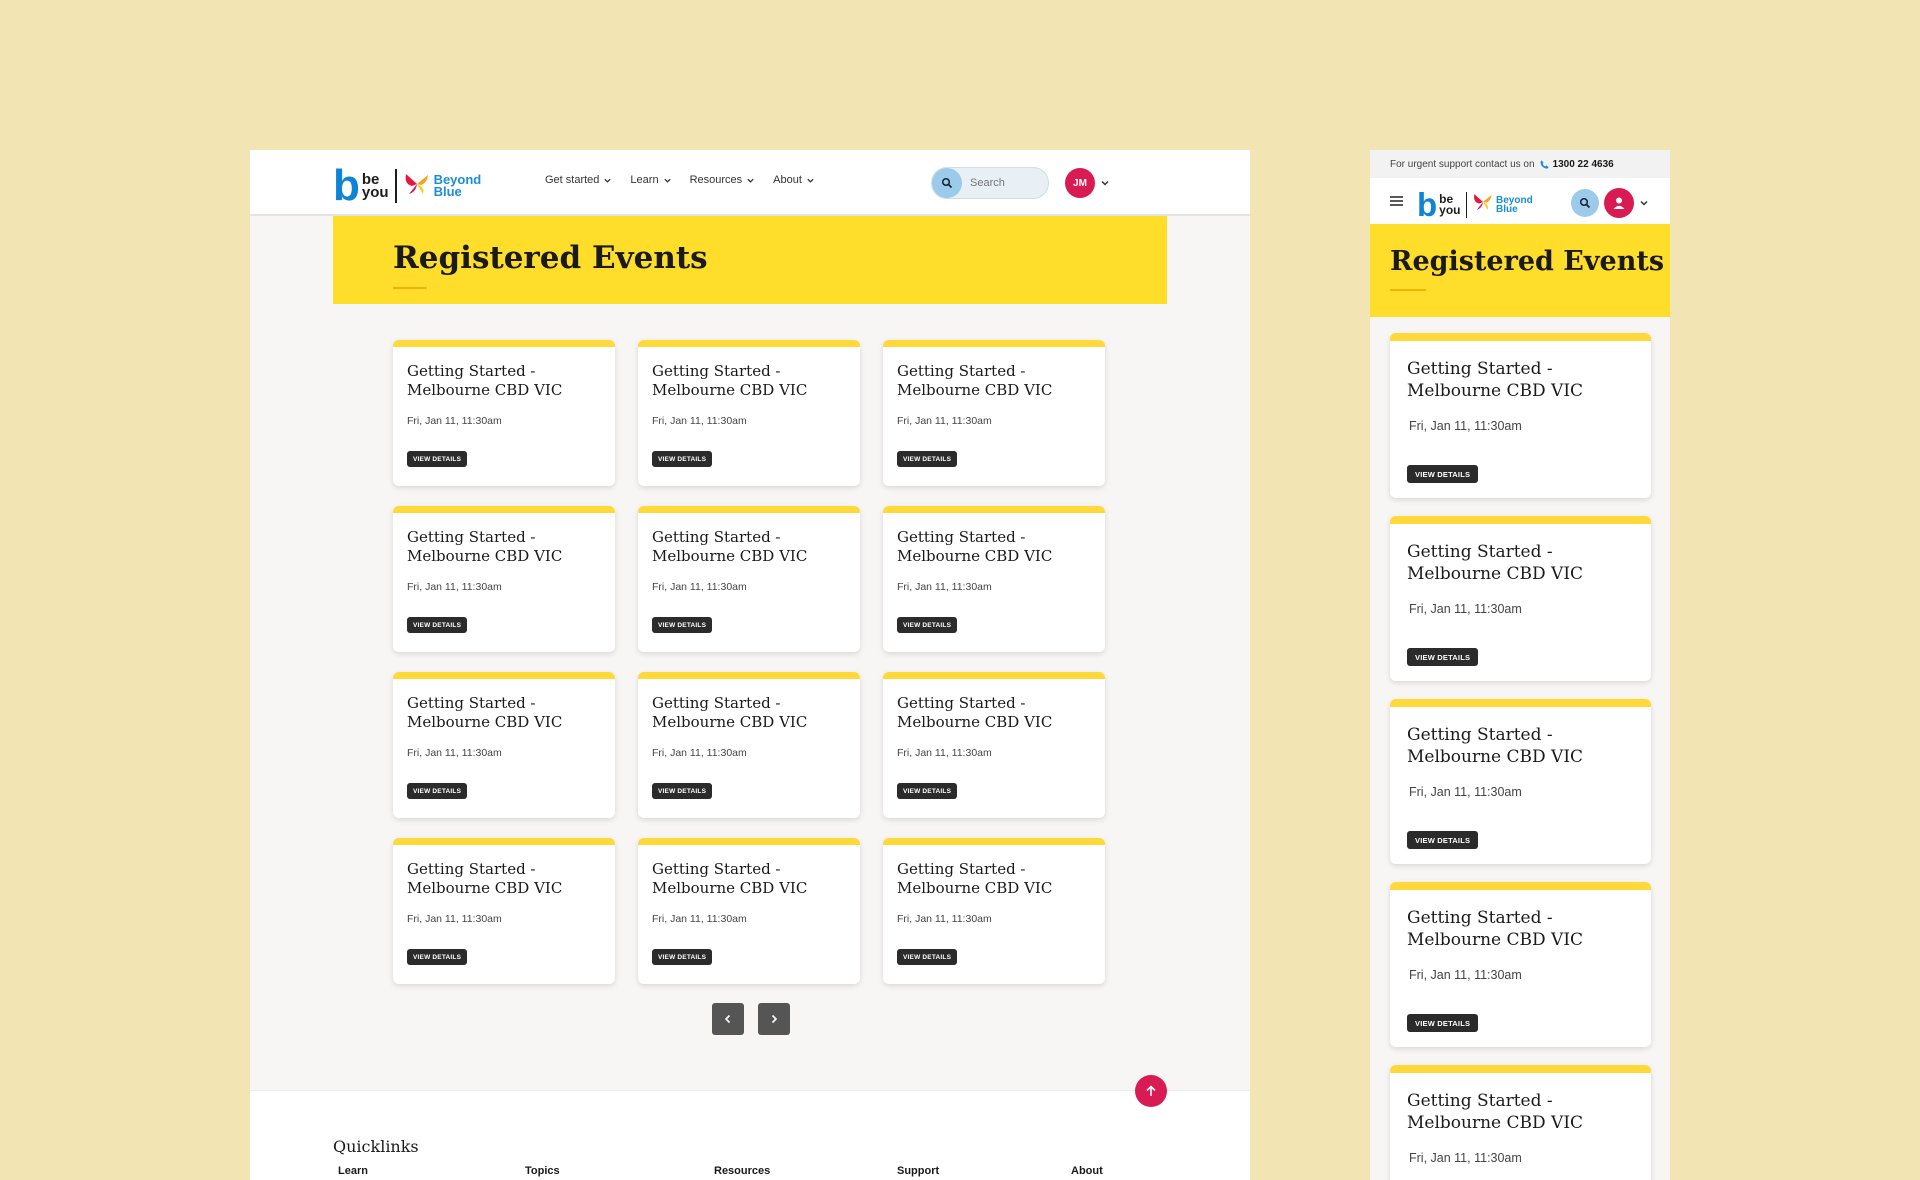  What do you see at coordinates (751, 1019) in the screenshot?
I see `pagination` at bounding box center [751, 1019].